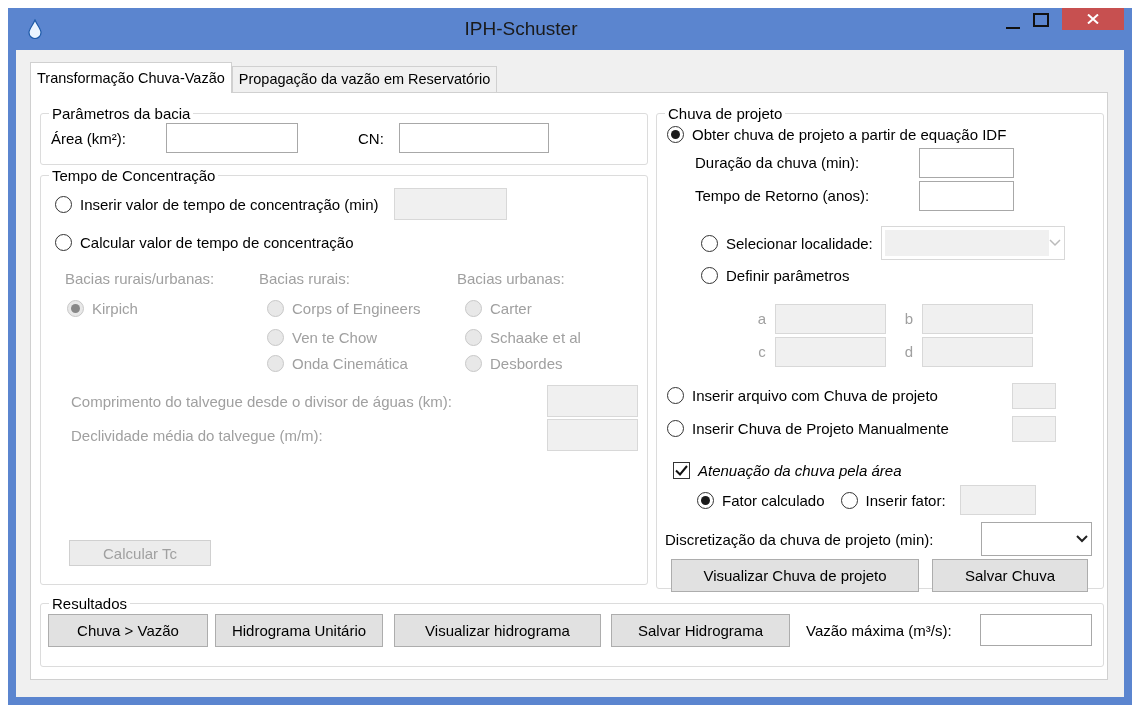  I want to click on radio-option: Fator calculado, so click(761, 500).